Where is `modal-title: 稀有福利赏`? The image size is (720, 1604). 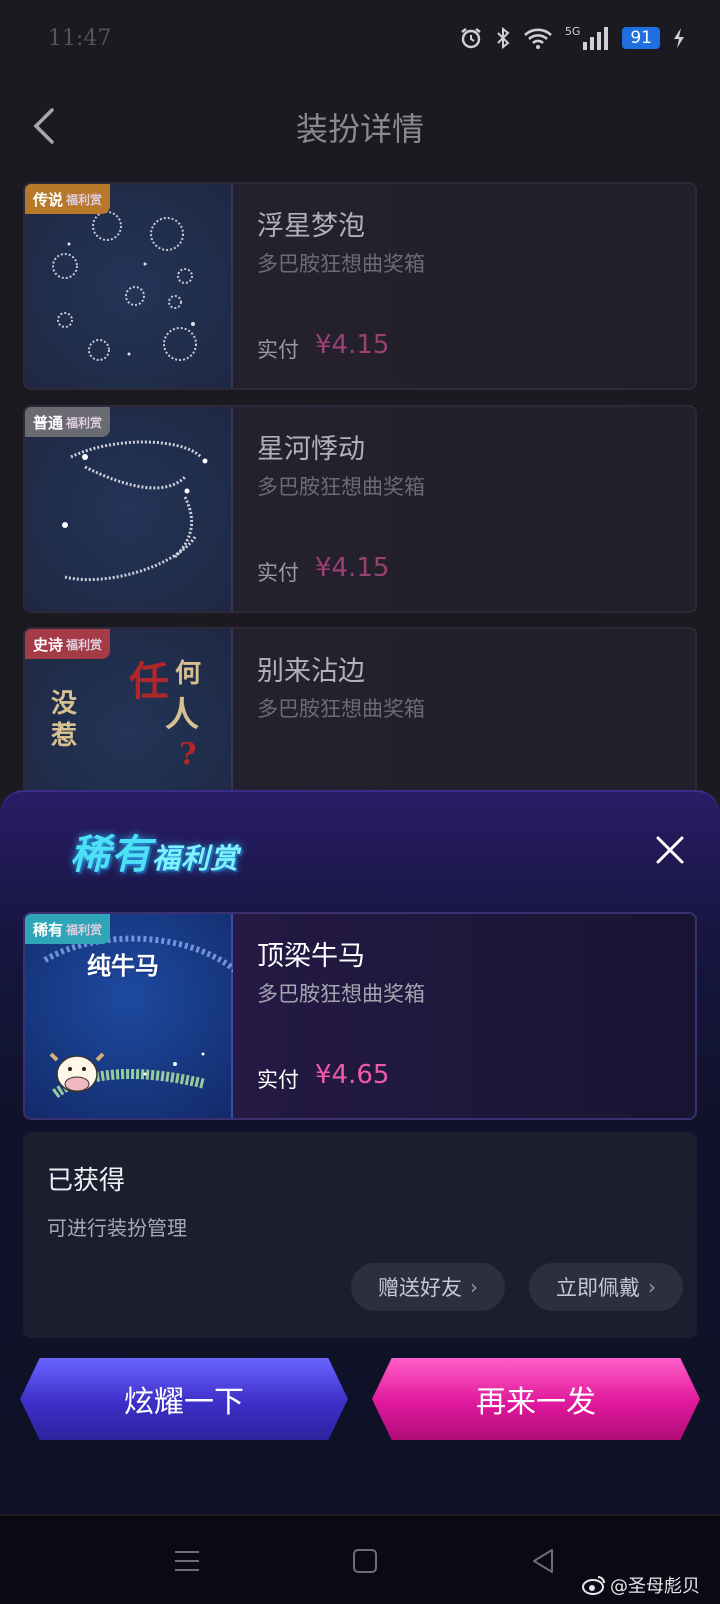
modal-title: 稀有福利赏 is located at coordinates (154, 851).